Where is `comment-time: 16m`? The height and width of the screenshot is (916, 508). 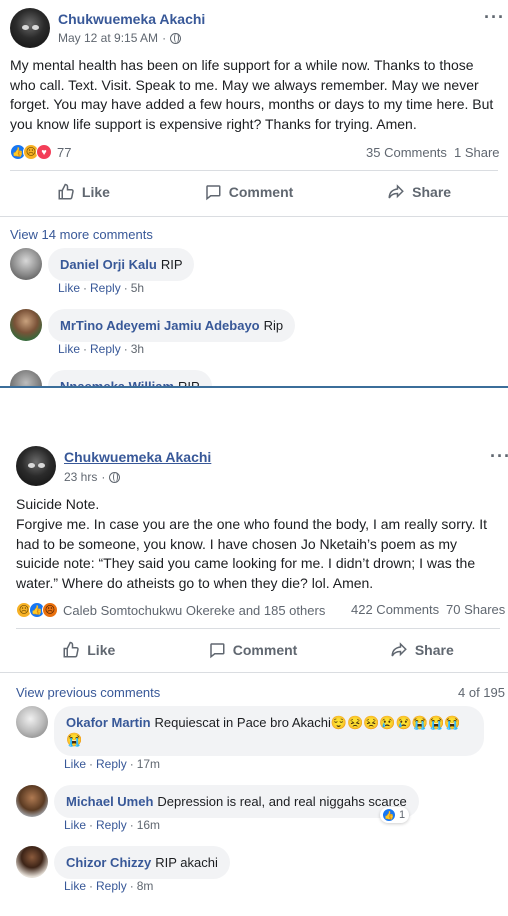 comment-time: 16m is located at coordinates (148, 825).